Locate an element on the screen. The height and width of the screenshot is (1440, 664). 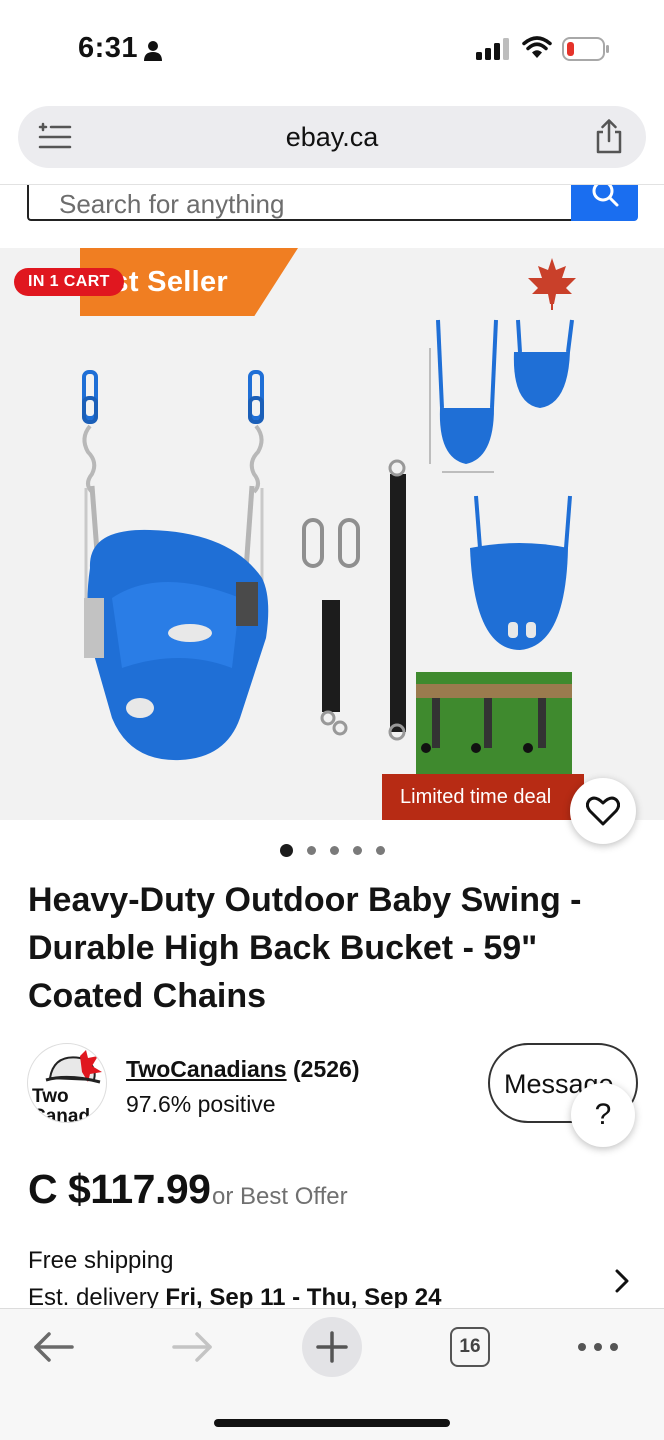
tabs-button: 16 is located at coordinates (470, 1347).